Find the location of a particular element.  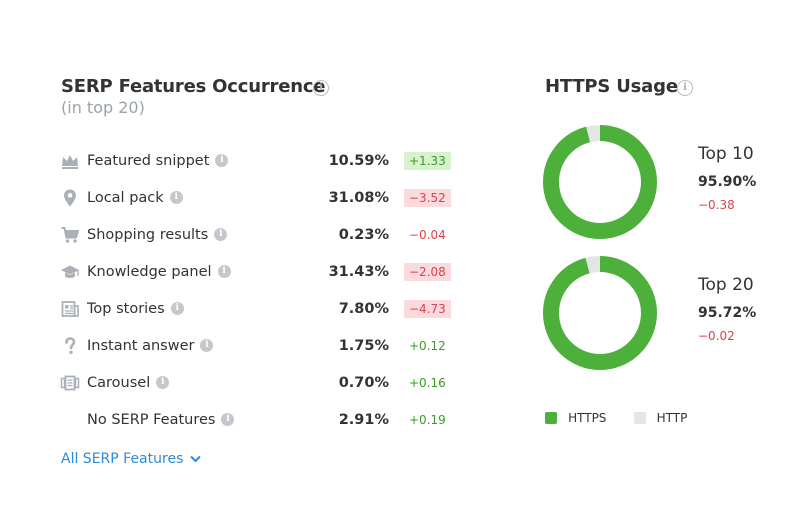

legend-swatch-https is located at coordinates (551, 417).